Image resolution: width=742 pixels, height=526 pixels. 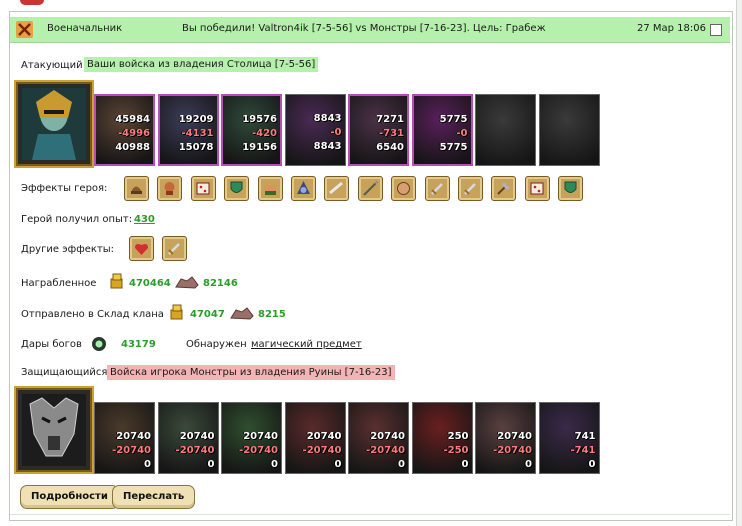 What do you see at coordinates (391, 133) in the screenshot?
I see `unit-losses: -731` at bounding box center [391, 133].